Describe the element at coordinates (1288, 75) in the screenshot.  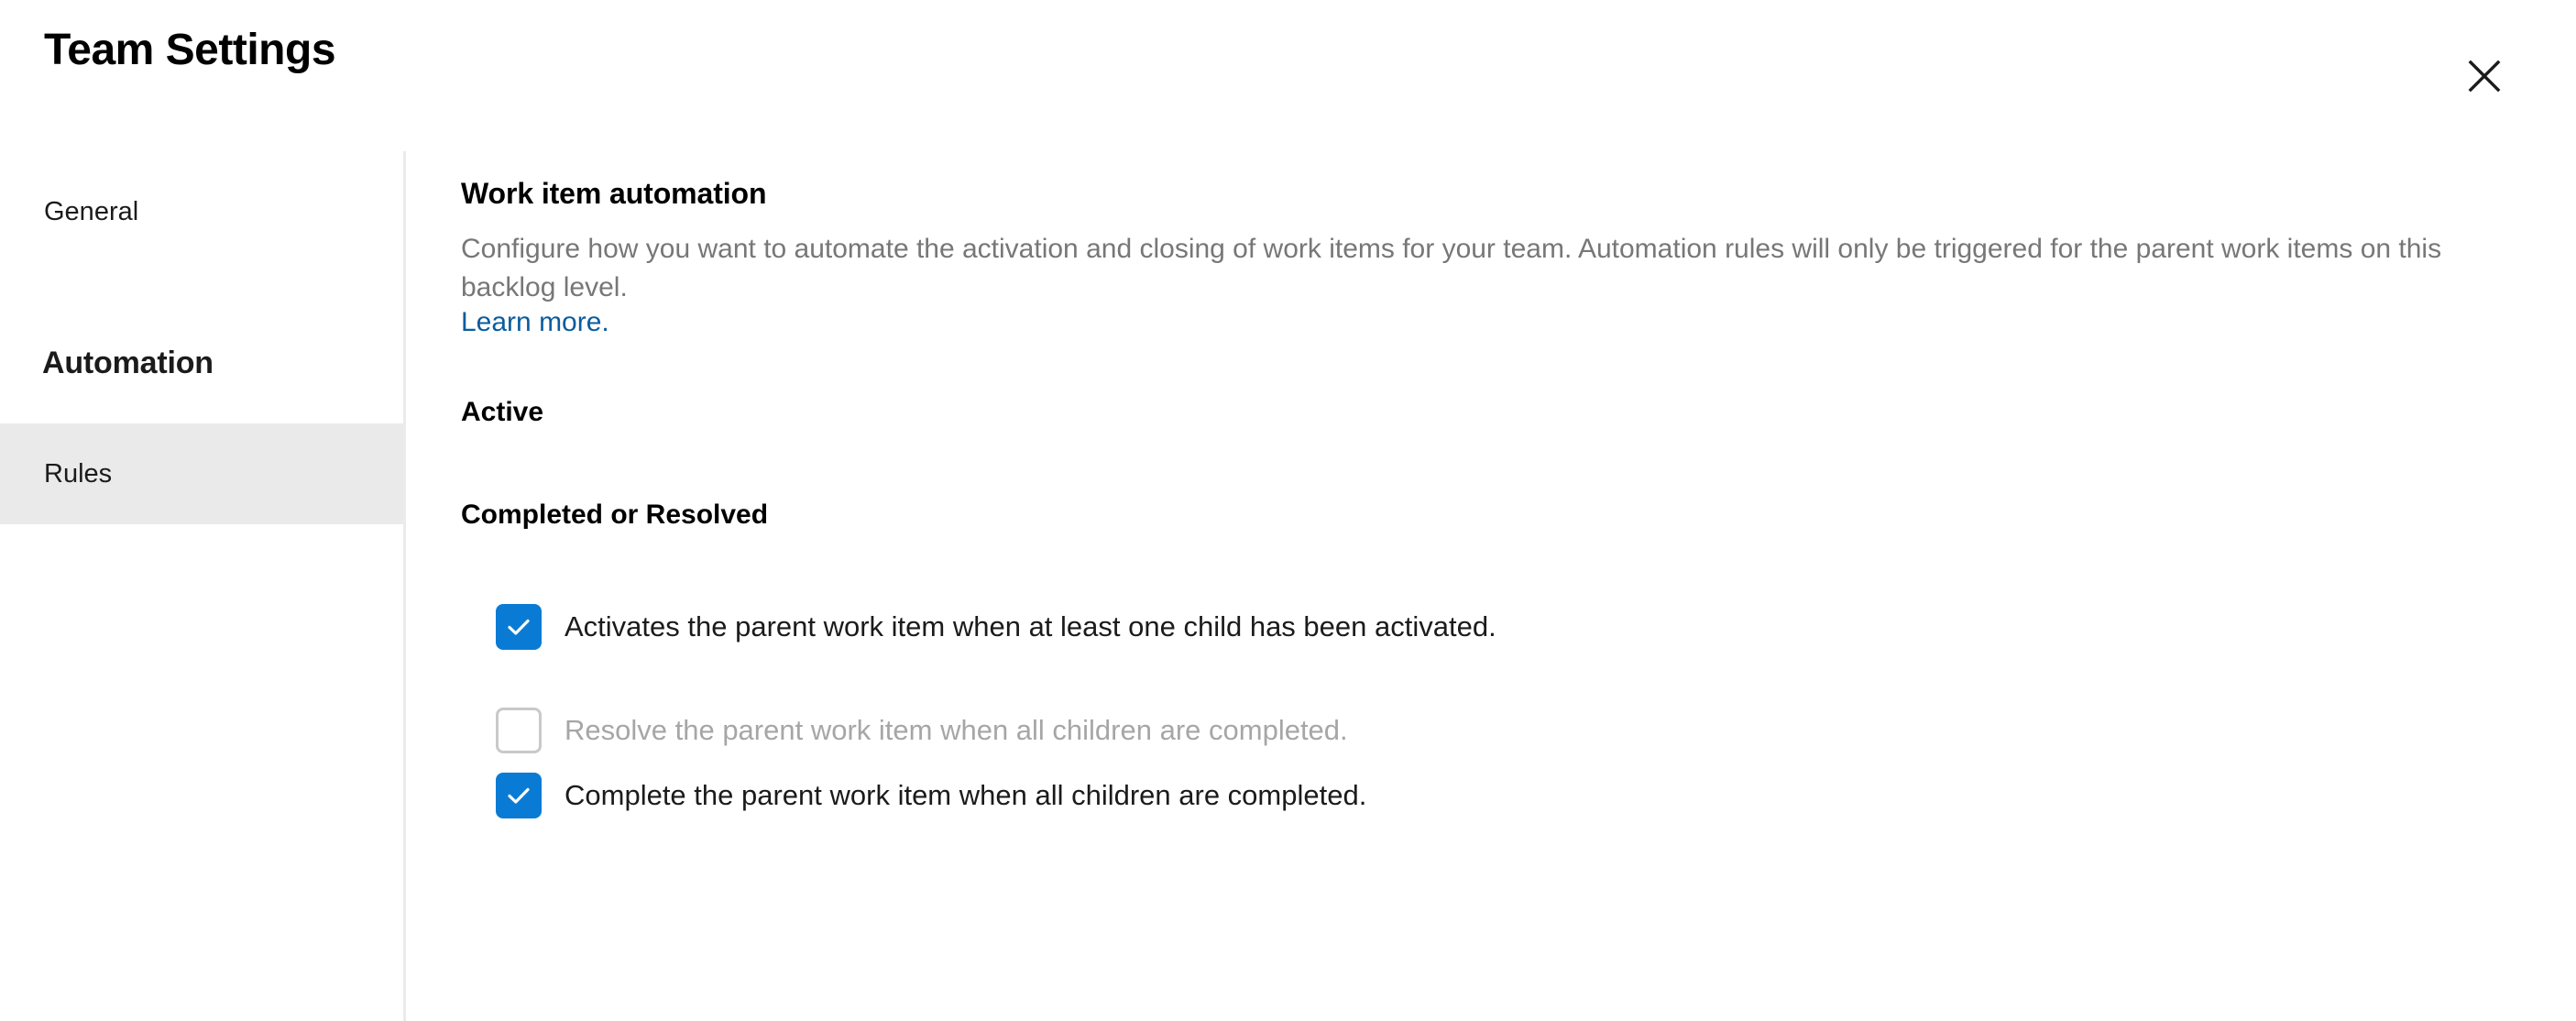
I see `dialog-header: Team Settings` at that location.